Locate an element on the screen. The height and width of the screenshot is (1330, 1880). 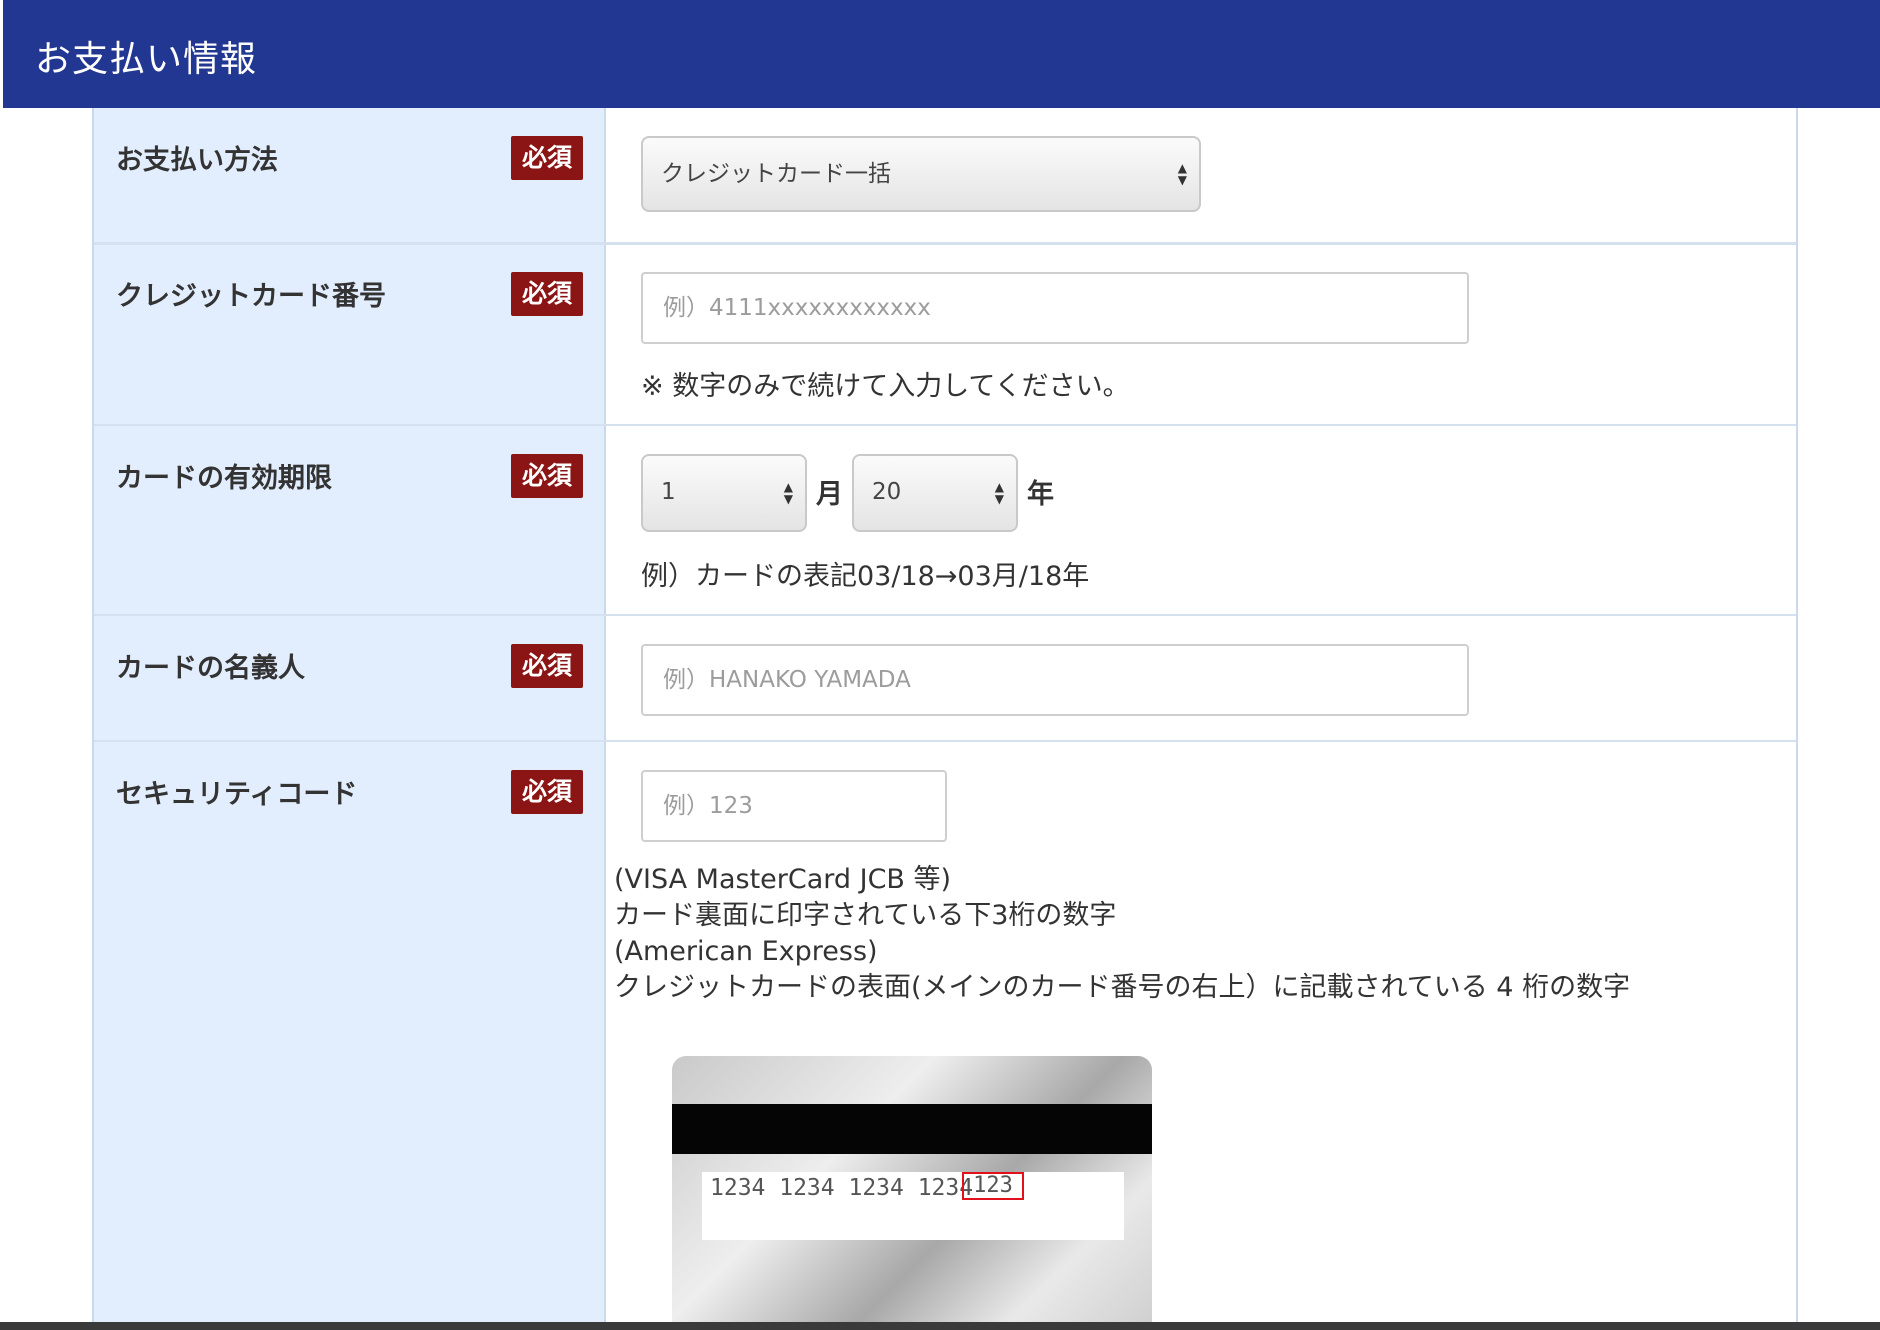
section-header: お支払い情報 is located at coordinates (941, 54).